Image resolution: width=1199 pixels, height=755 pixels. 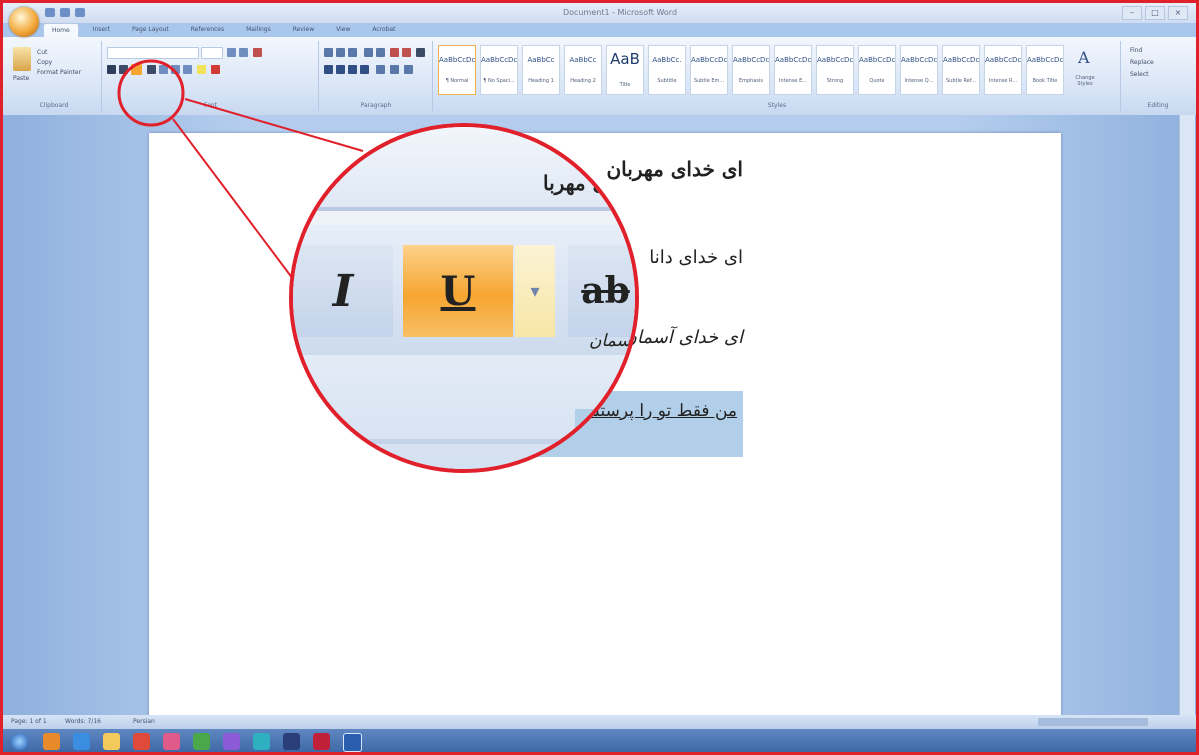 I want to click on magnified-ribbon-top, so click(x=464, y=167).